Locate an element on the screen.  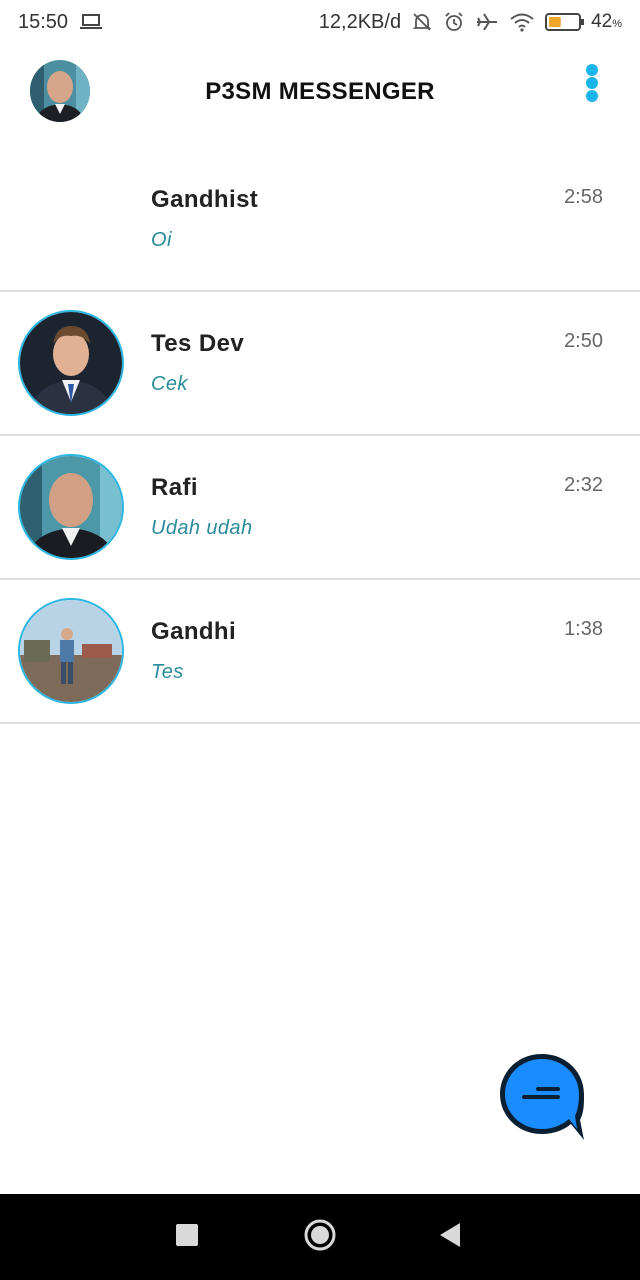
chat-item: Tes Dev Cek 2:50 is located at coordinates (320, 364).